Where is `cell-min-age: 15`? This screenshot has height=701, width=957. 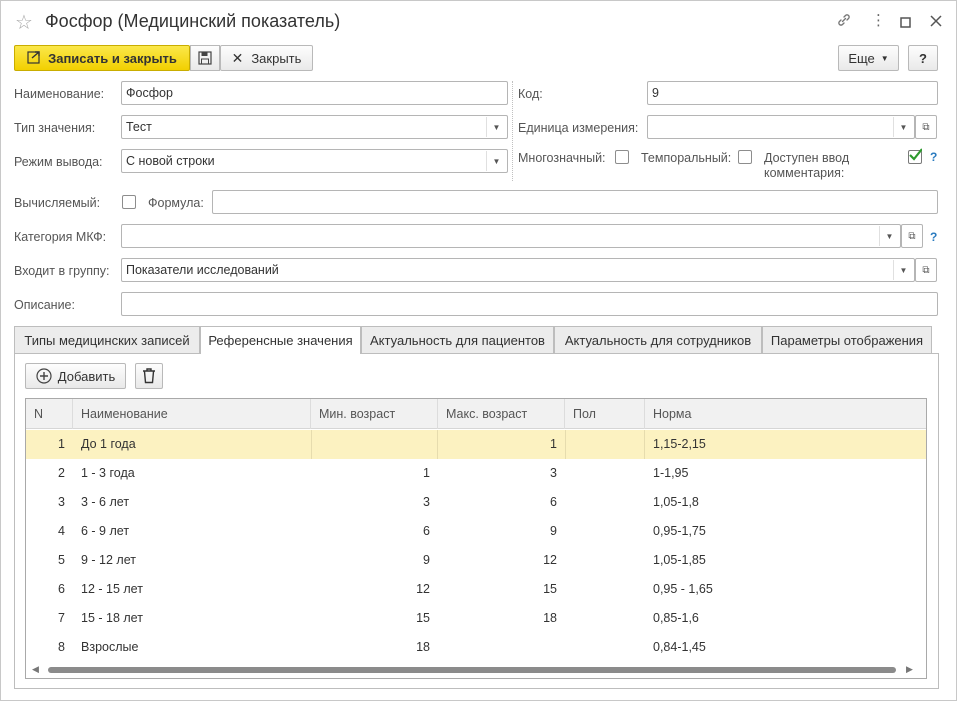 cell-min-age: 15 is located at coordinates (423, 618).